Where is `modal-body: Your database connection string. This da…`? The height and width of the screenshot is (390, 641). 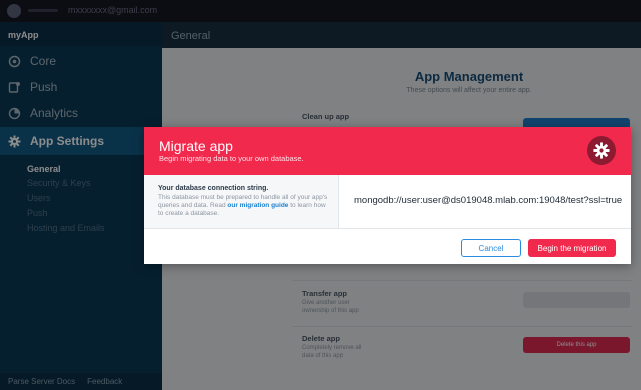
modal-body: Your database connection string. This da… is located at coordinates (387, 202).